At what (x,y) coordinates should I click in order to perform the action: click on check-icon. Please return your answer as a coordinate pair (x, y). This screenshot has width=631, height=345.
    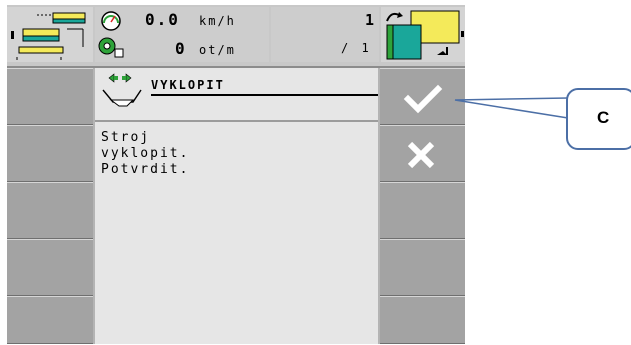
    Looking at the image, I should click on (423, 99).